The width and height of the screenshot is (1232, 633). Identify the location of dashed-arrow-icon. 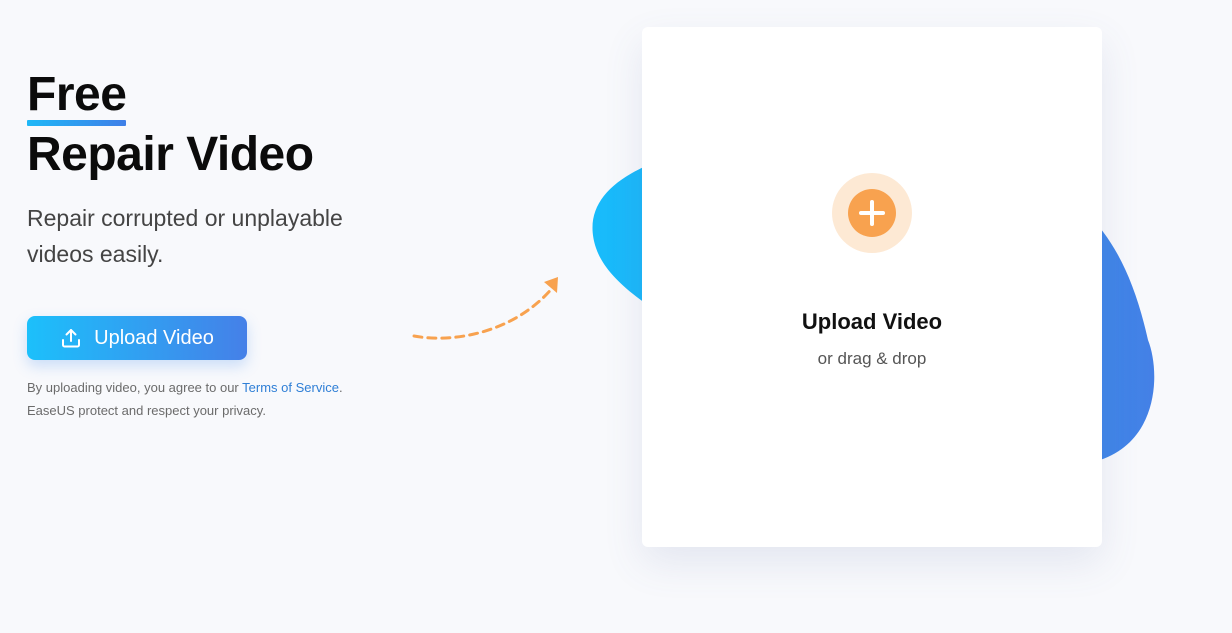
(485, 308).